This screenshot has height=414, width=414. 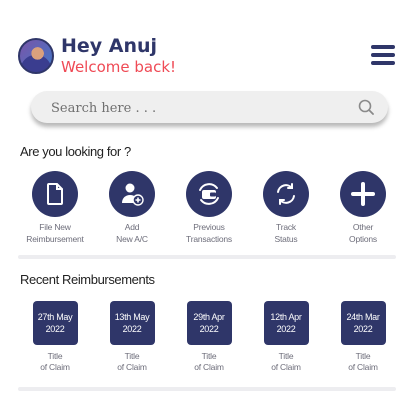 What do you see at coordinates (363, 323) in the screenshot?
I see `reimbursement-date: 24th Mar 2022` at bounding box center [363, 323].